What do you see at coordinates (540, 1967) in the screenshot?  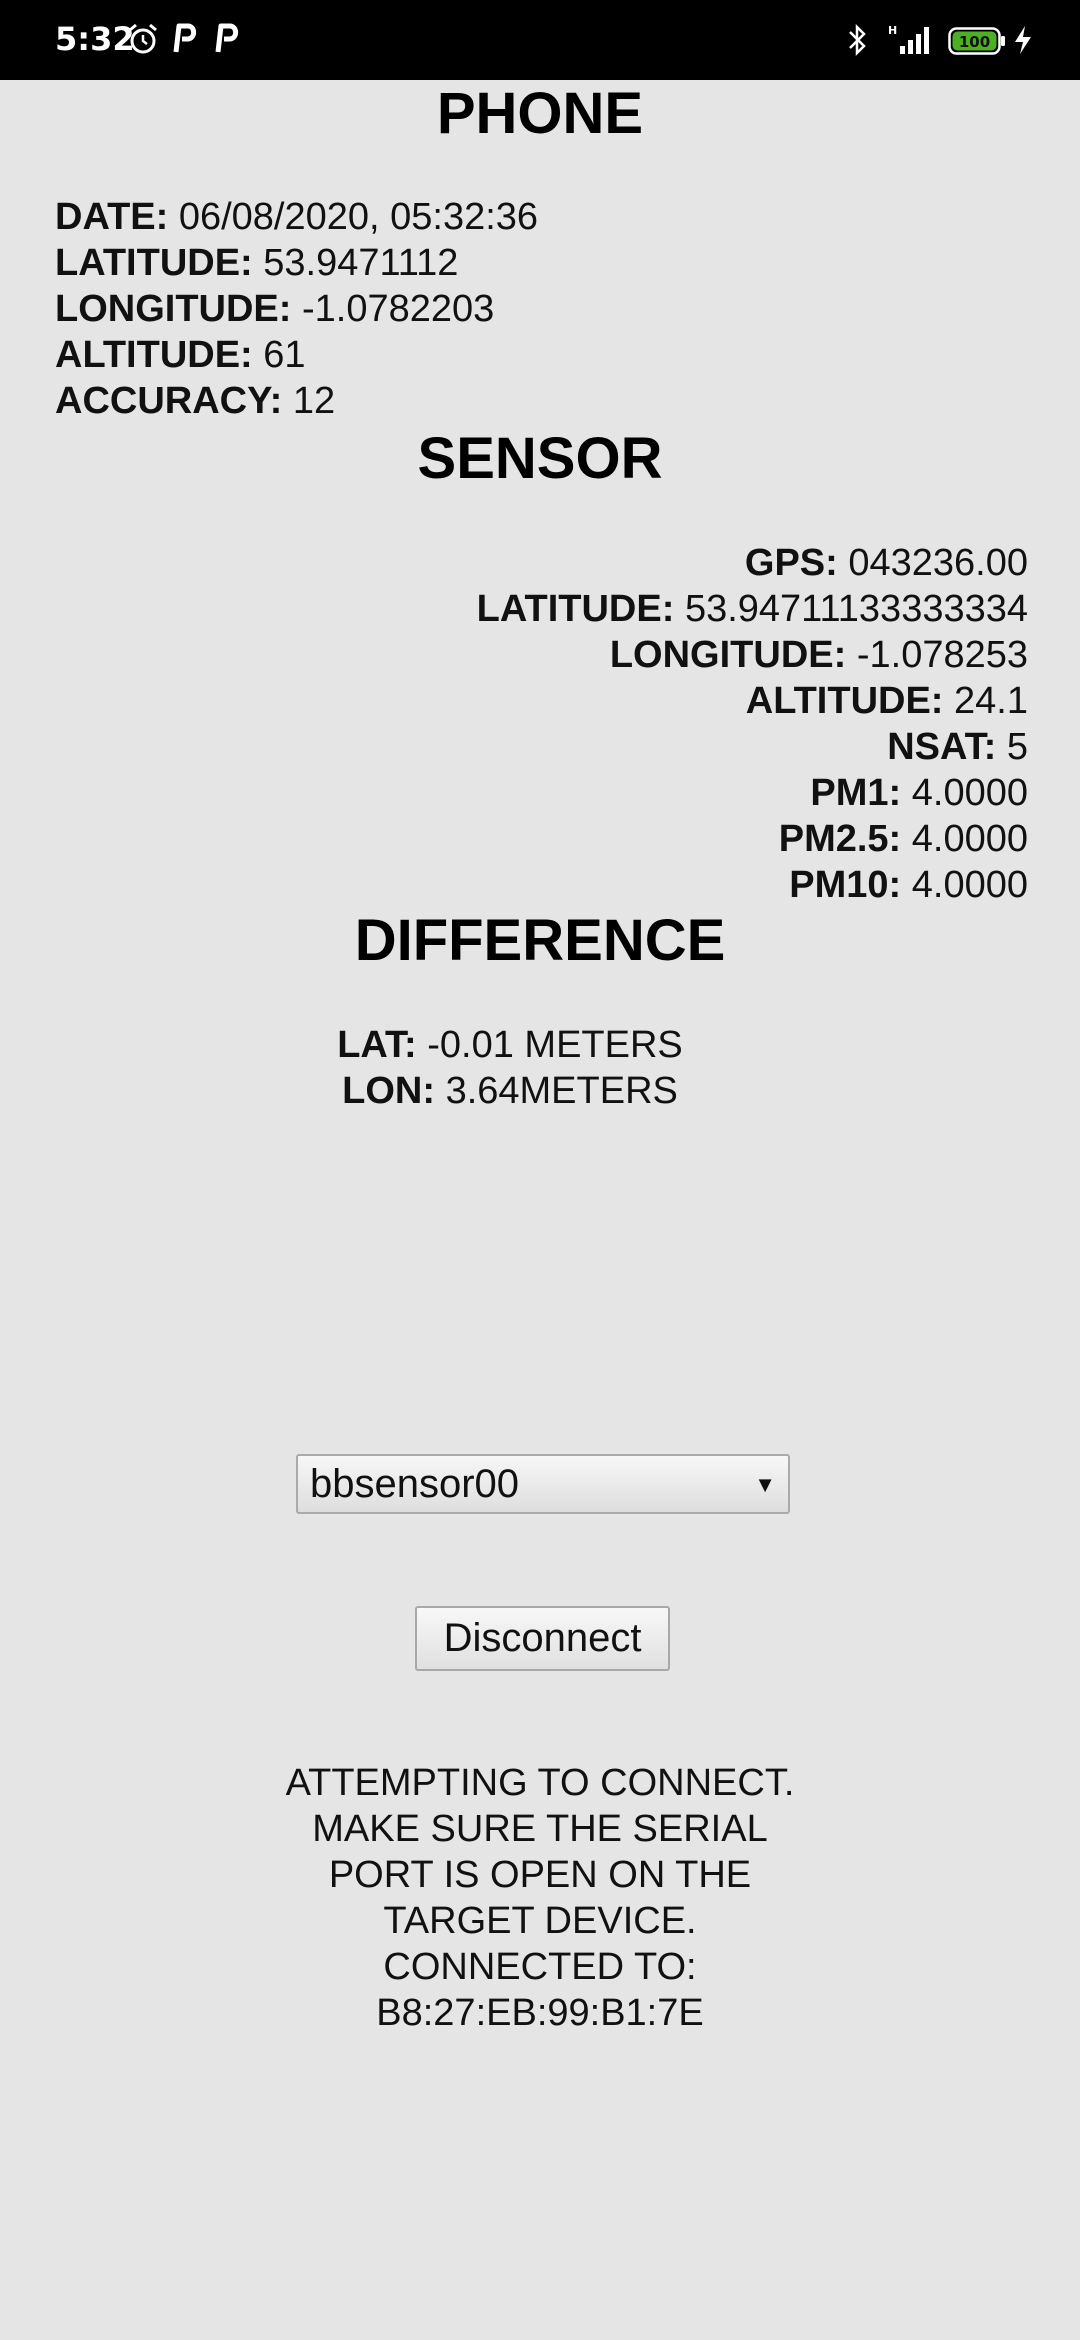 I see `status-line: CONNECTED TO:` at bounding box center [540, 1967].